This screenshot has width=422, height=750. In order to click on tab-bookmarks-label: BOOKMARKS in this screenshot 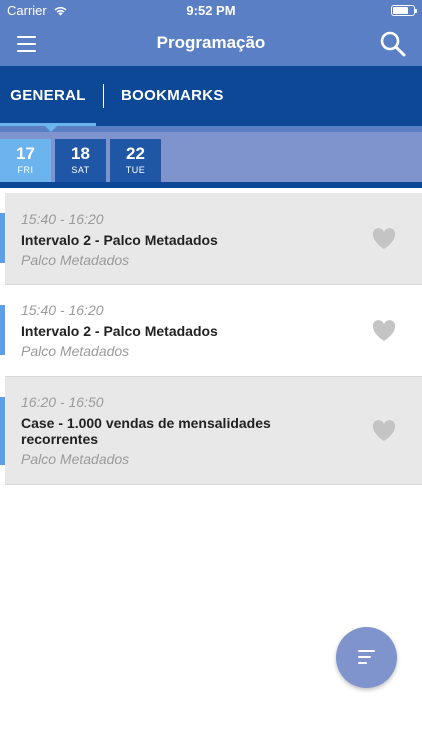, I will do `click(172, 95)`.